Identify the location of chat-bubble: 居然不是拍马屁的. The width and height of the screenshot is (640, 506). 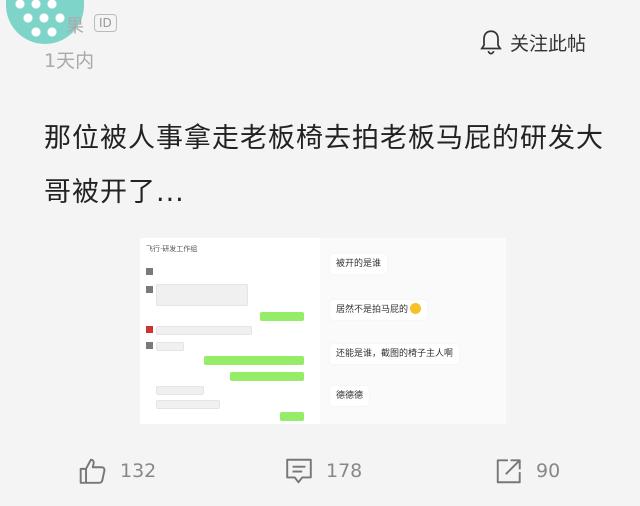
(379, 310).